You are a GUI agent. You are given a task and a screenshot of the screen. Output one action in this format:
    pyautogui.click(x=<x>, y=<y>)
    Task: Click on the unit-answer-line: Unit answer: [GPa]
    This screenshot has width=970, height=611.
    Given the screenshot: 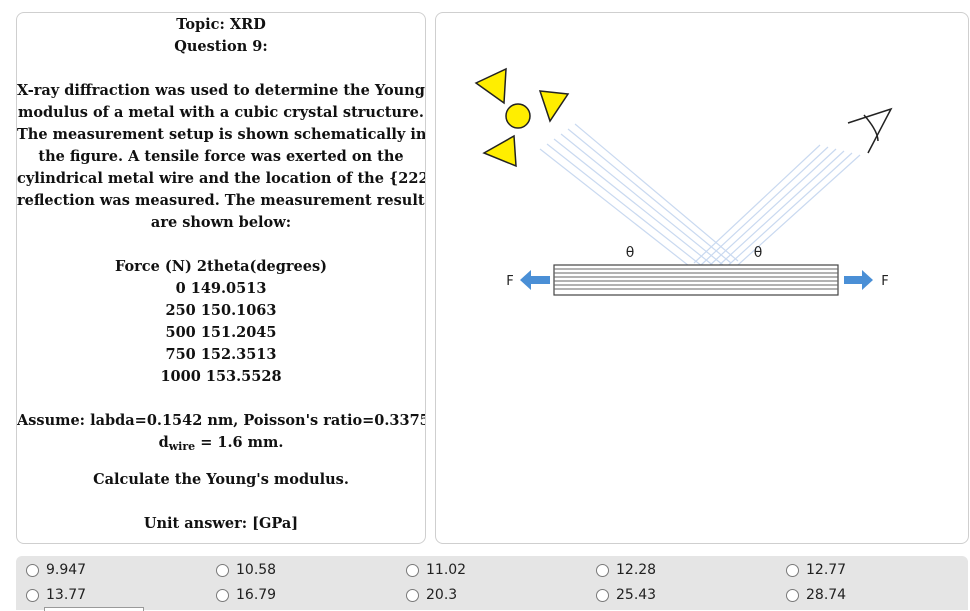 What is the action you would take?
    pyautogui.click(x=221, y=523)
    